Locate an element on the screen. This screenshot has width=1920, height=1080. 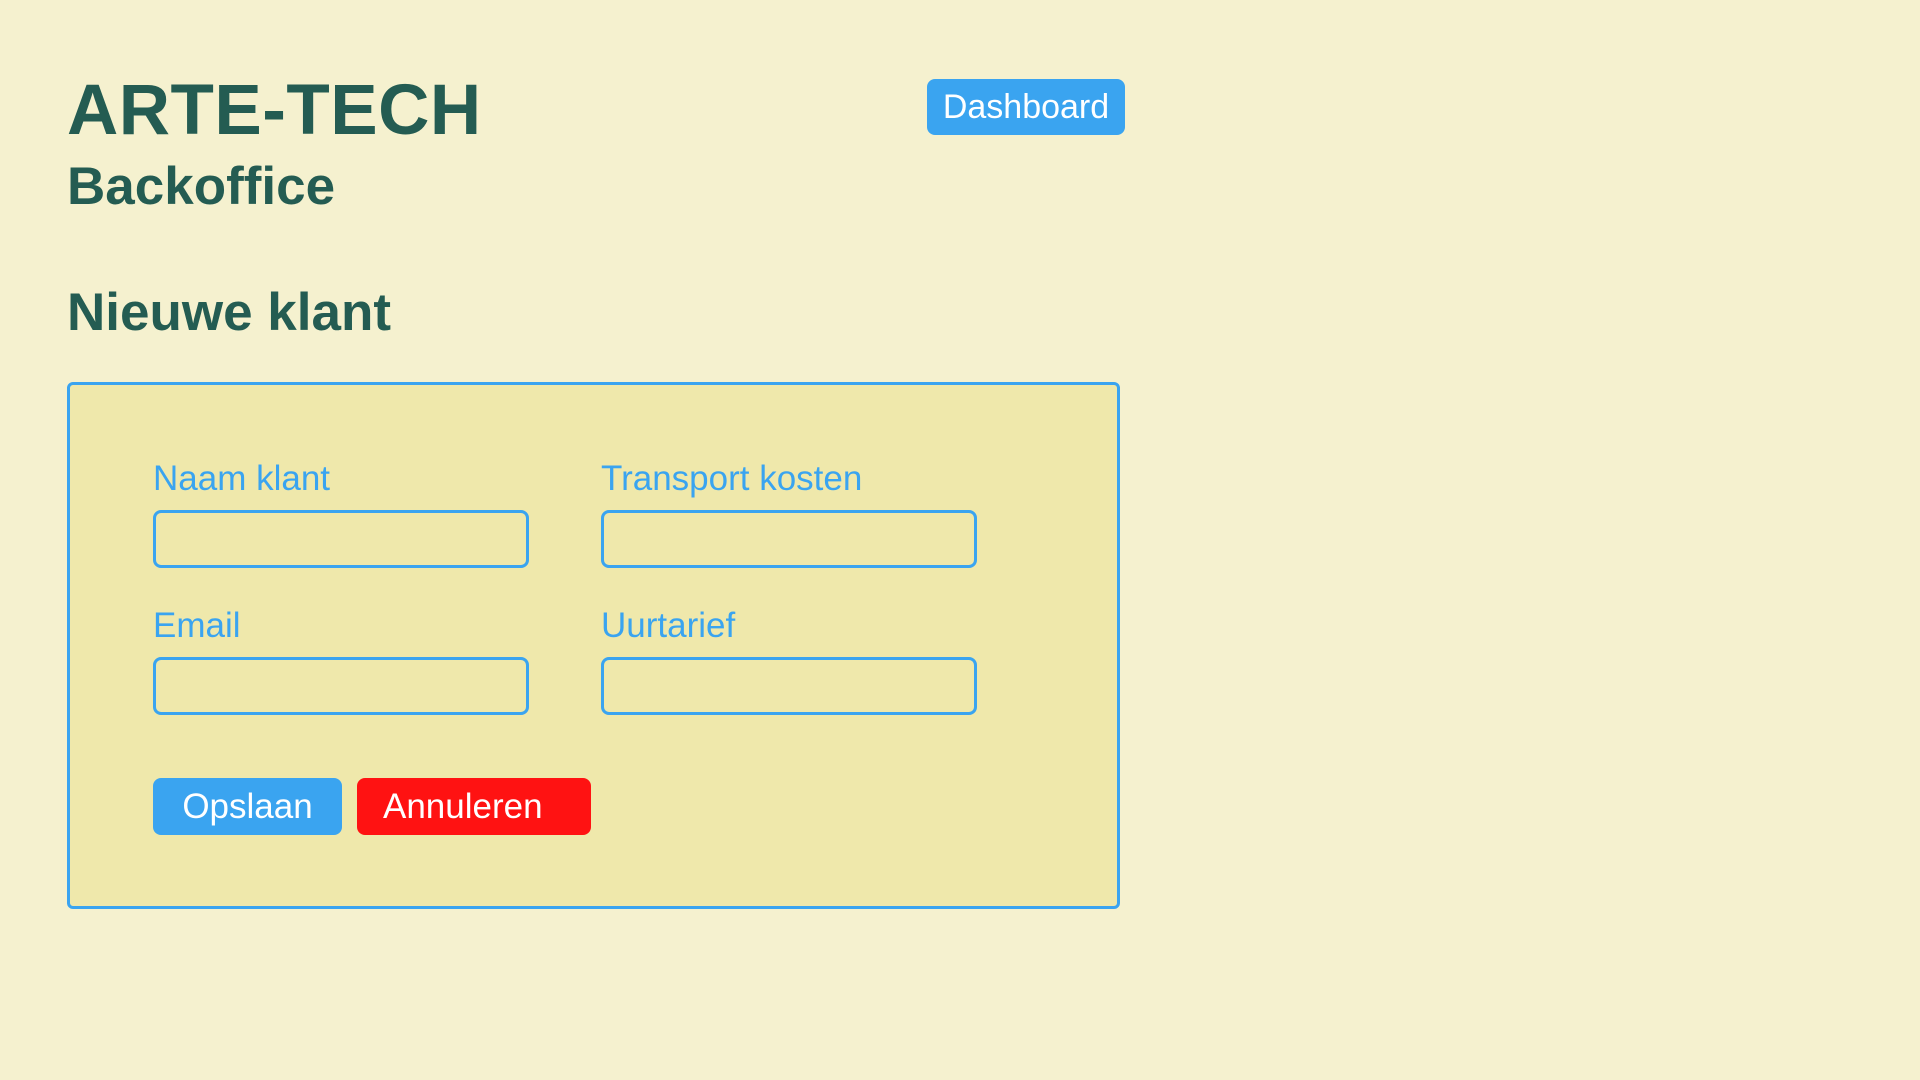
customer-name-label: Naam klant is located at coordinates (242, 478).